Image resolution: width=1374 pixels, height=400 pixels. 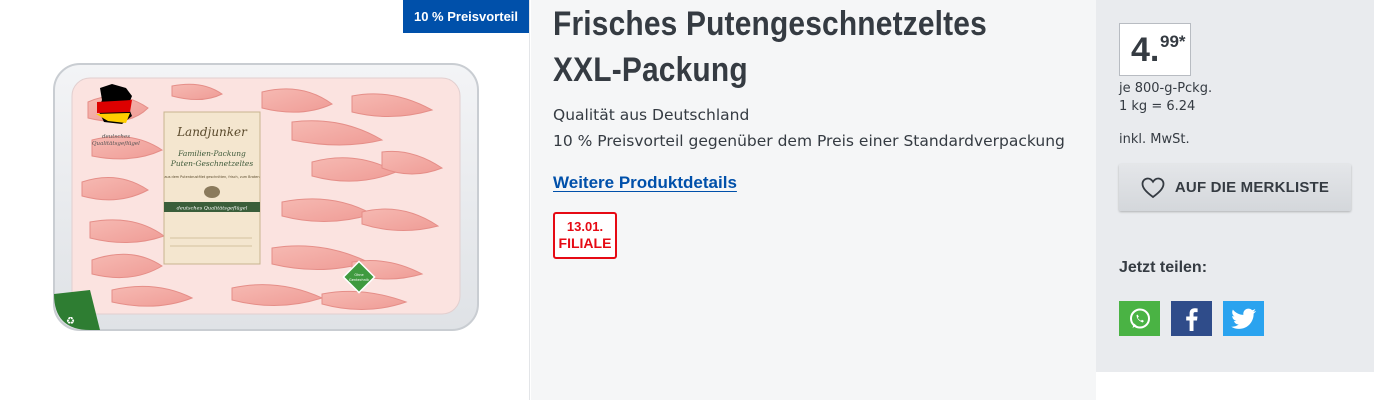 What do you see at coordinates (651, 115) in the screenshot?
I see `description-line-1: Qualität aus Deutschland` at bounding box center [651, 115].